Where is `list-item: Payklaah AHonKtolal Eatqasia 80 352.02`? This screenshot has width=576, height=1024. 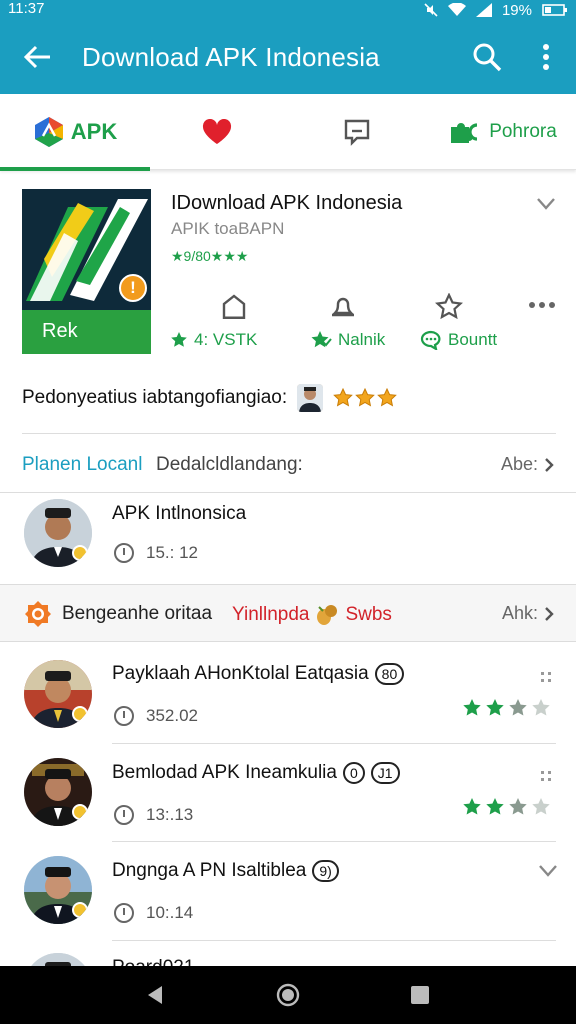
list-item: Payklaah AHonKtolal Eatqasia 80 352.02 is located at coordinates (288, 693).